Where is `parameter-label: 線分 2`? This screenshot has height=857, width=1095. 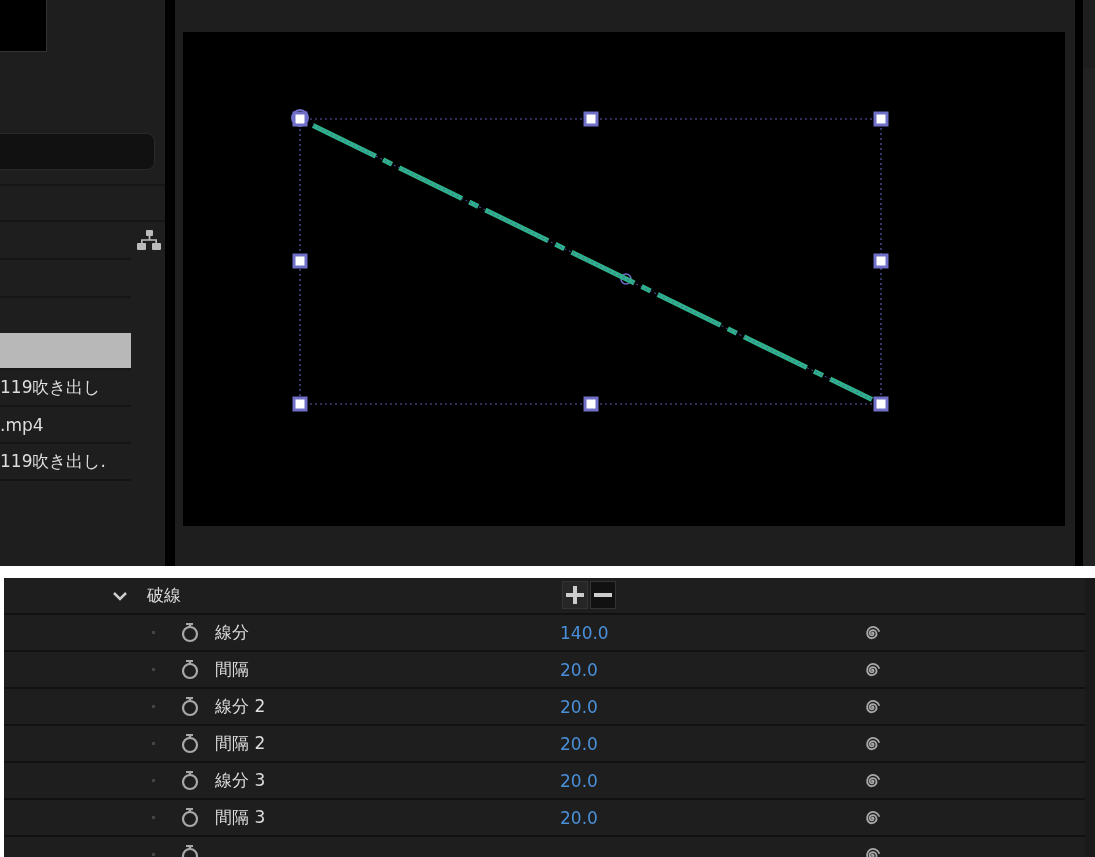
parameter-label: 線分 2 is located at coordinates (240, 706).